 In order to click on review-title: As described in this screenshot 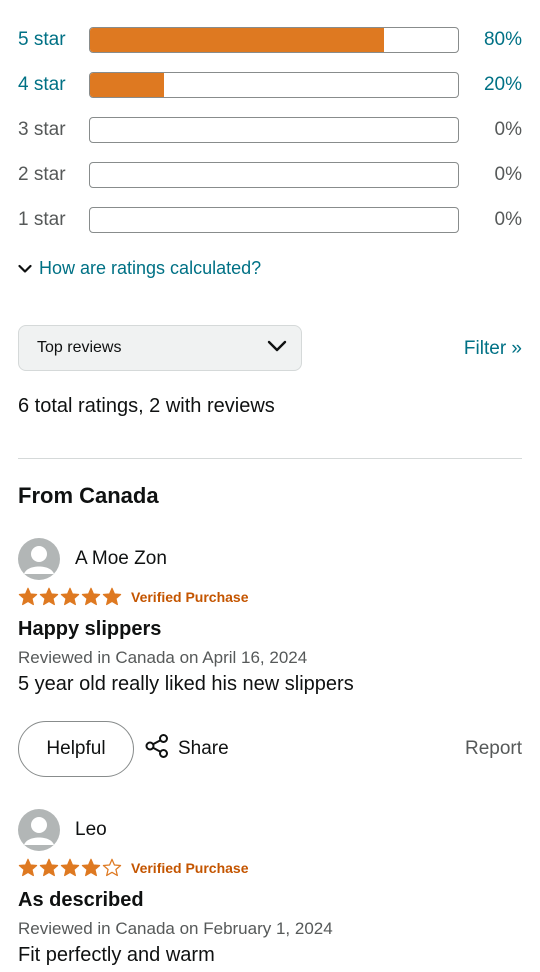, I will do `click(81, 900)`.